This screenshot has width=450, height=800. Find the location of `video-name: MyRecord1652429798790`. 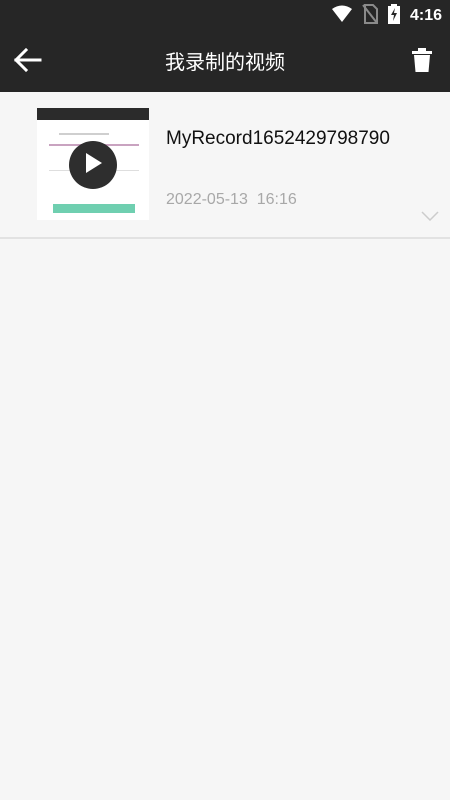

video-name: MyRecord1652429798790 is located at coordinates (278, 138).